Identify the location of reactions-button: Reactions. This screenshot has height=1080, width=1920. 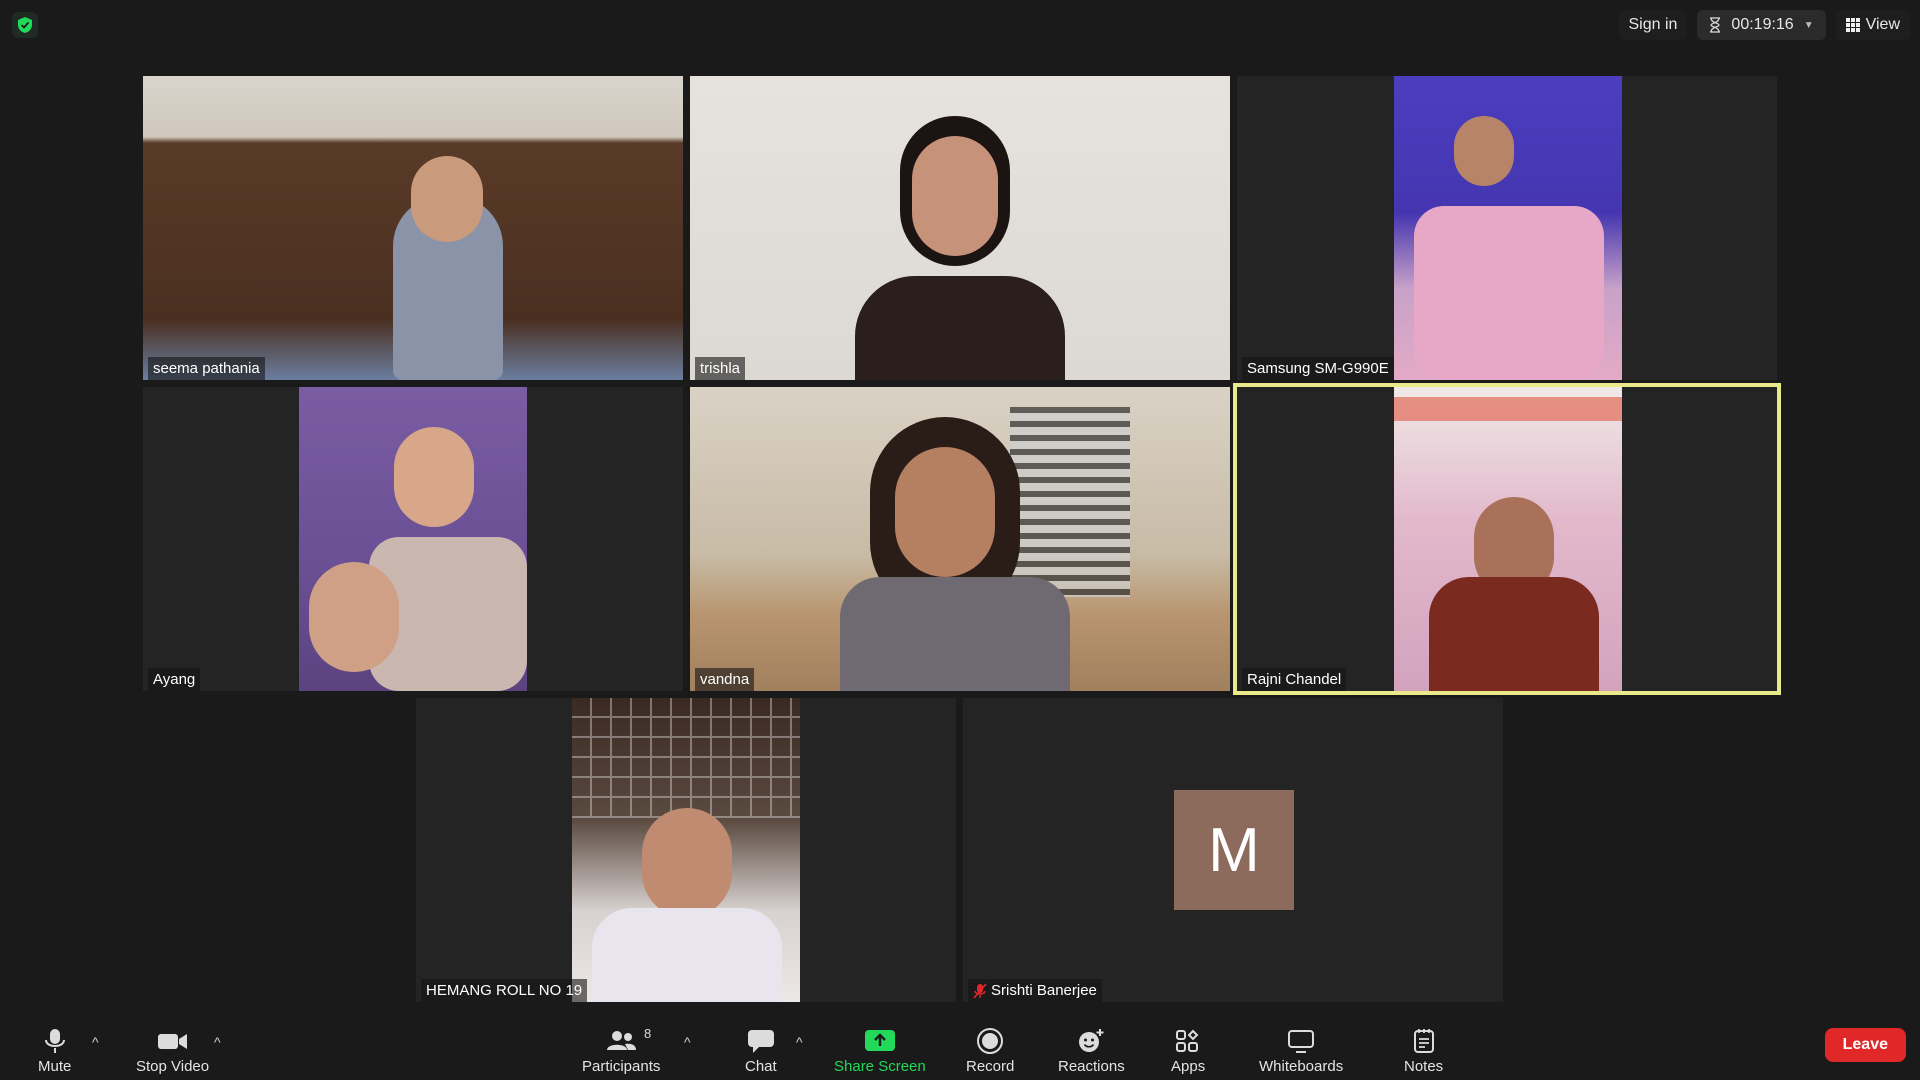
(1091, 1051).